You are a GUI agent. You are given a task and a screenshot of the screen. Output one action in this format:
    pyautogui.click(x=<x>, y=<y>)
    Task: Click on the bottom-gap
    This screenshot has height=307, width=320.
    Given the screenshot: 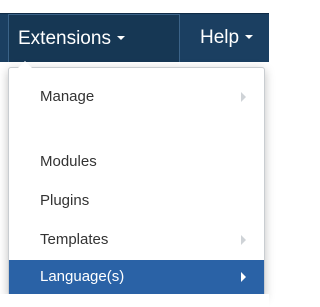 What is the action you would take?
    pyautogui.click(x=134, y=300)
    